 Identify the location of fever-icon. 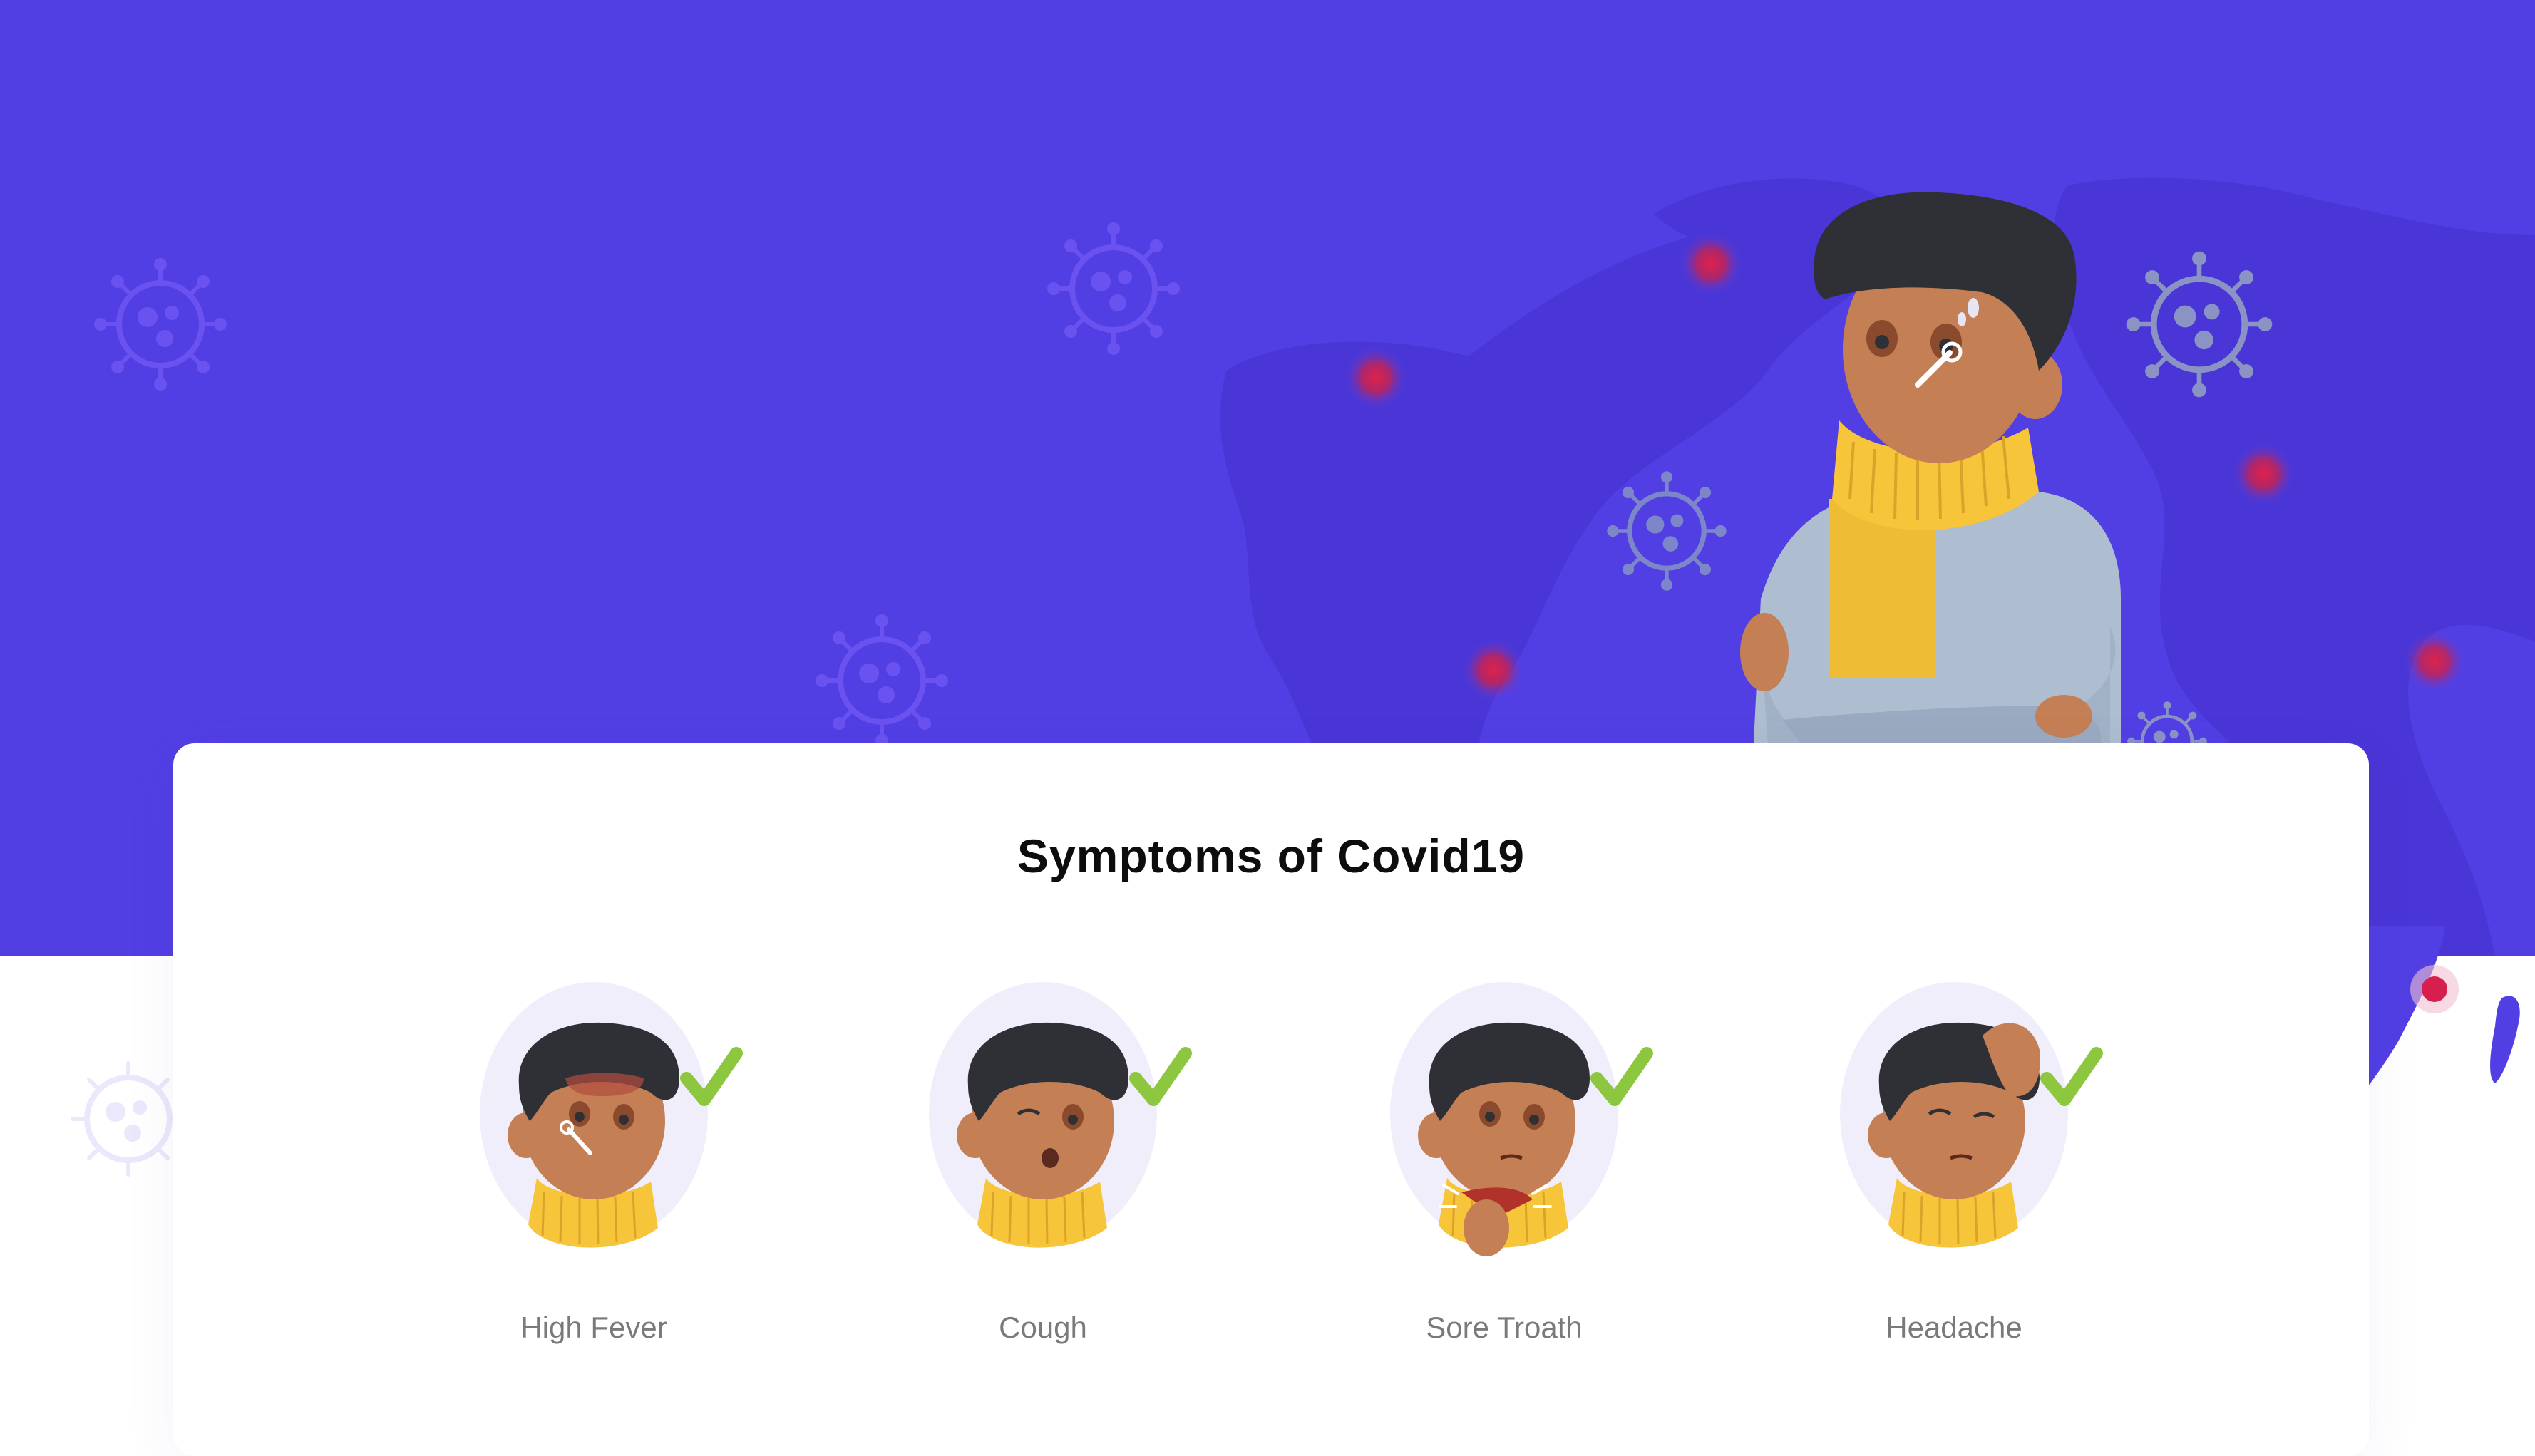
(611, 1115).